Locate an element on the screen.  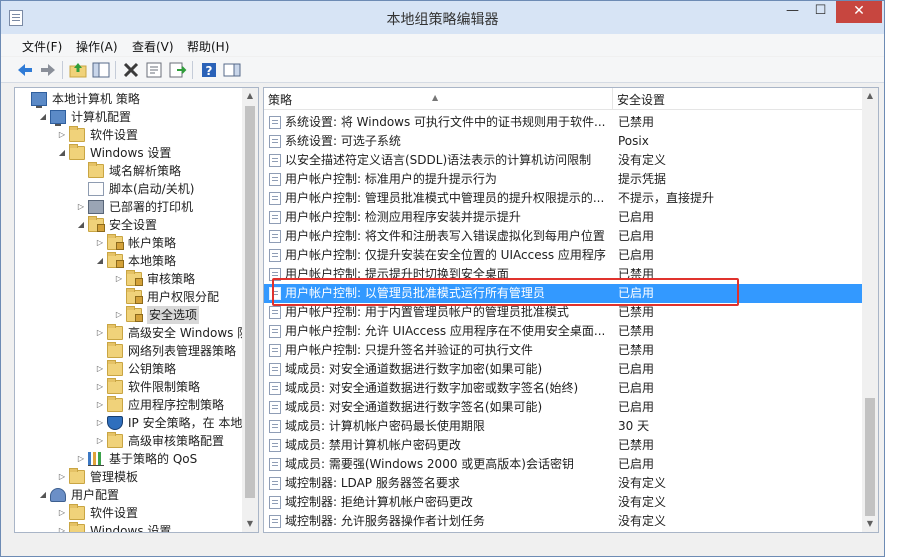
tree-item: ▷ 应用程序控制策略 is located at coordinates (128, 405).